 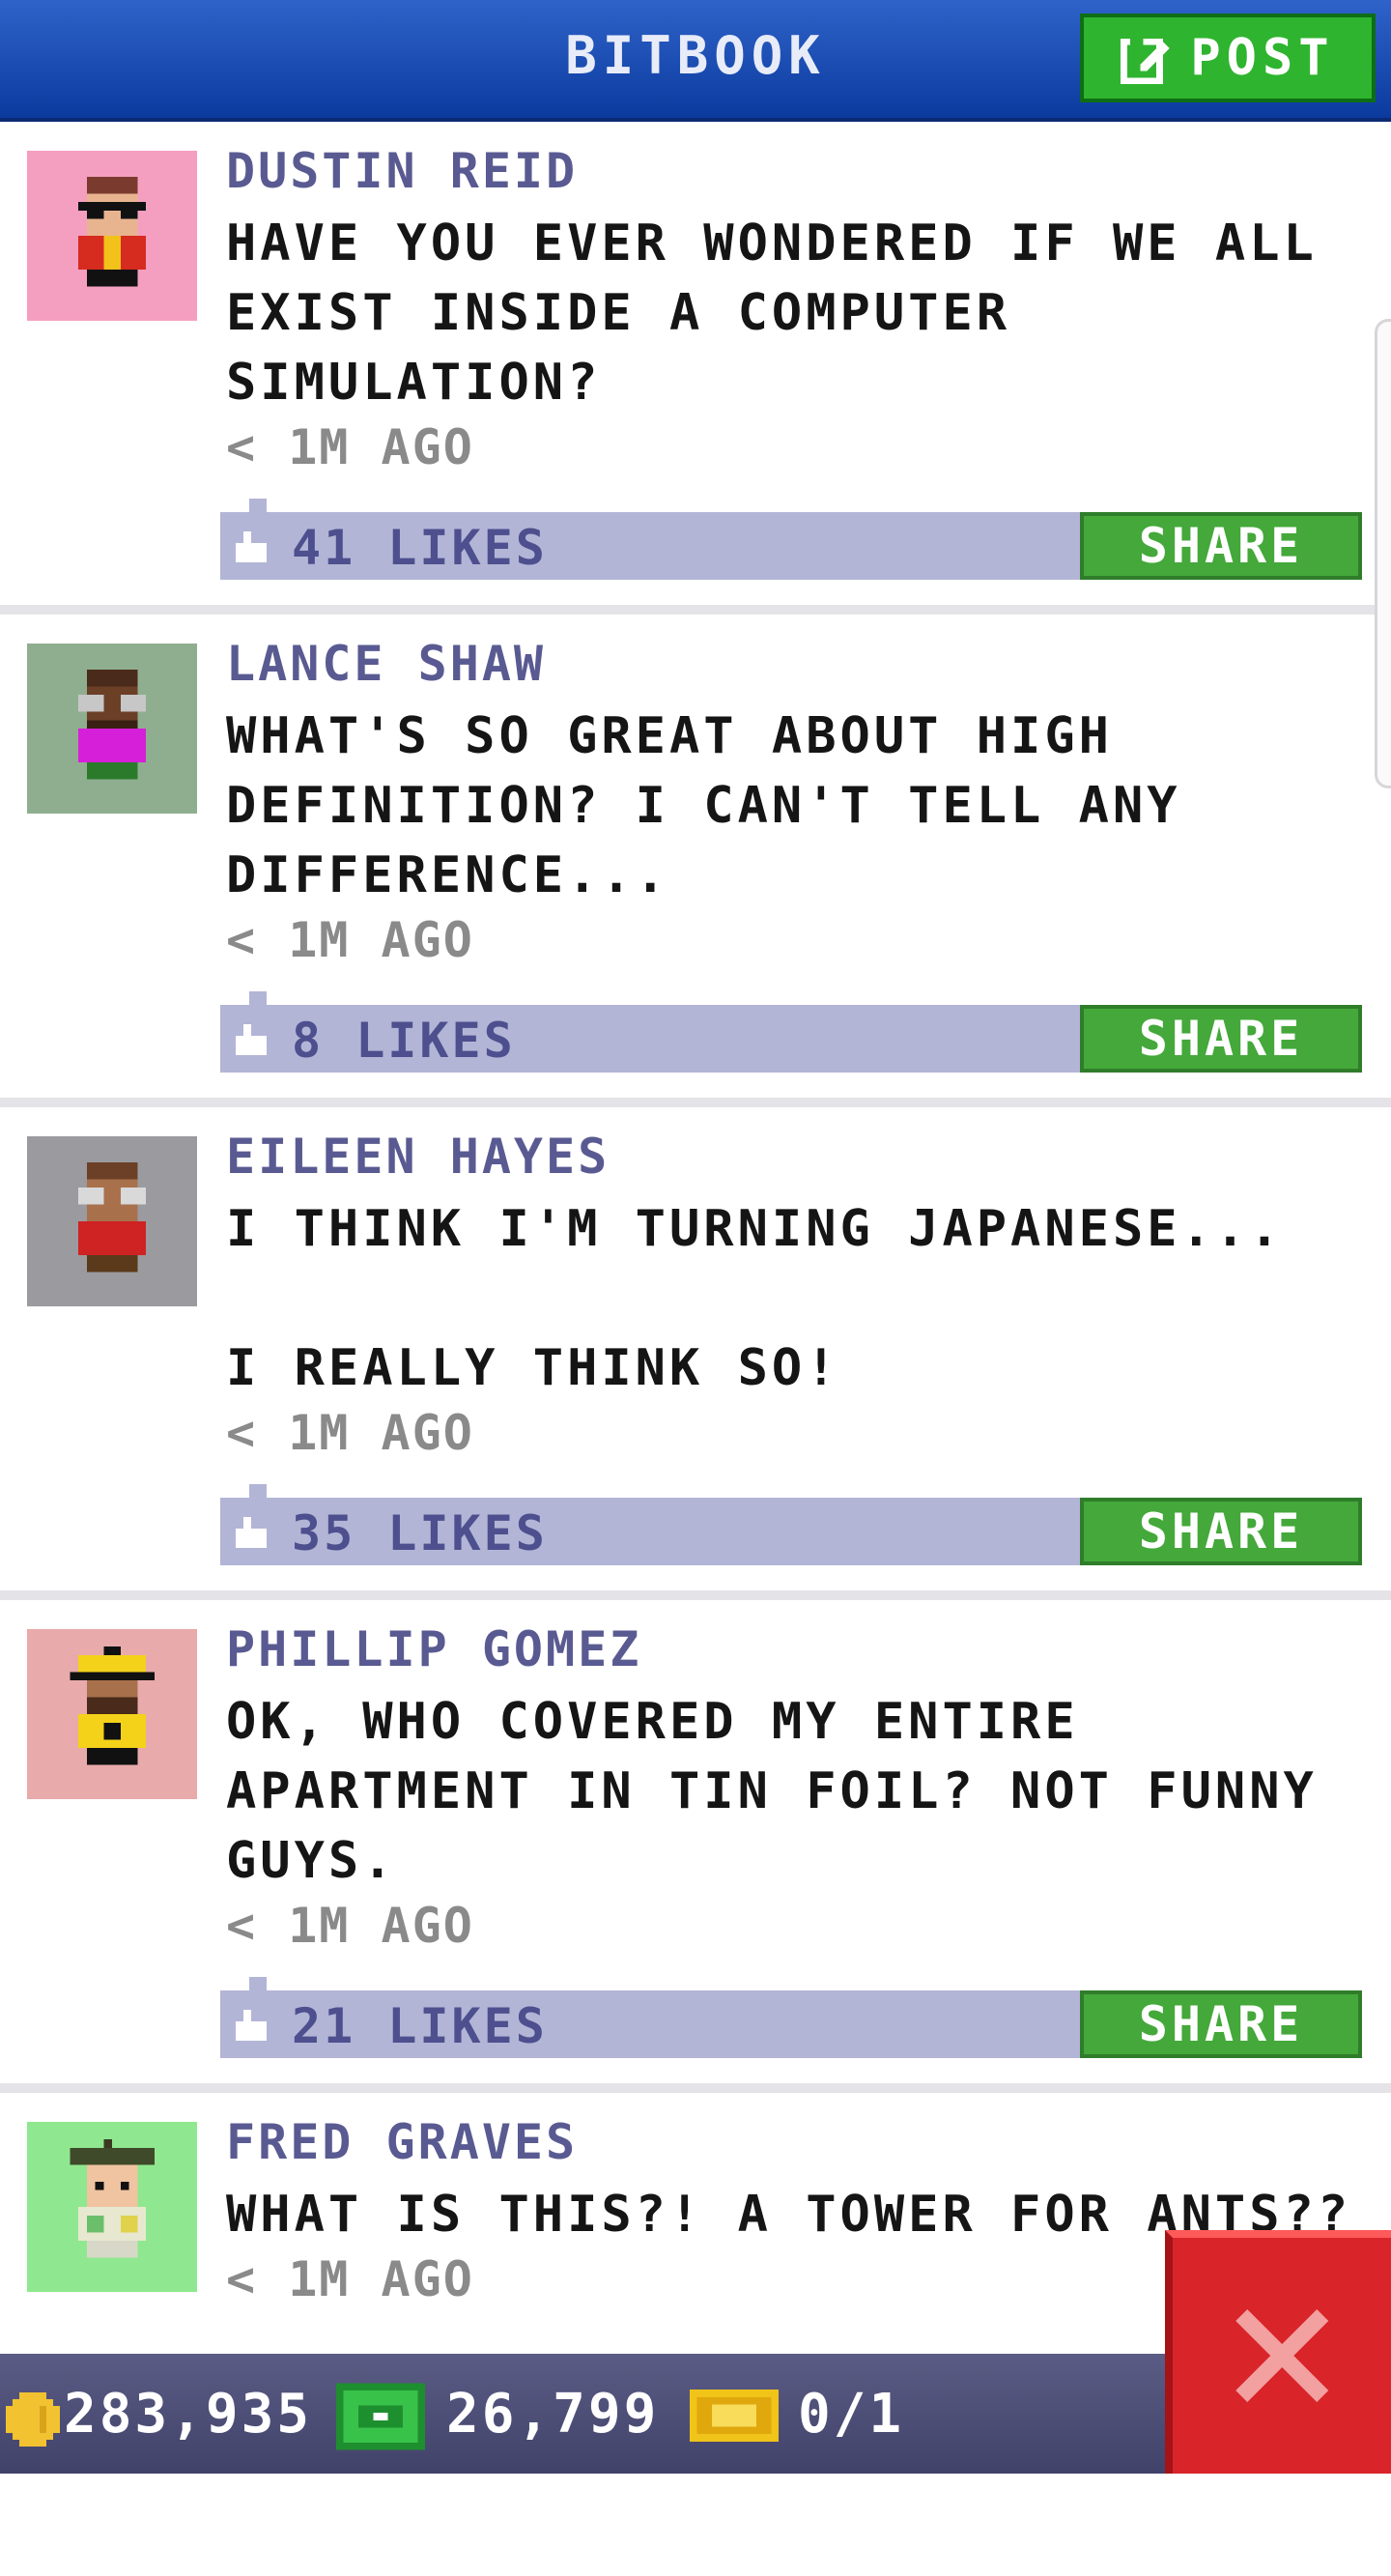 What do you see at coordinates (113, 1706) in the screenshot?
I see `pixel-person-hat-avatar` at bounding box center [113, 1706].